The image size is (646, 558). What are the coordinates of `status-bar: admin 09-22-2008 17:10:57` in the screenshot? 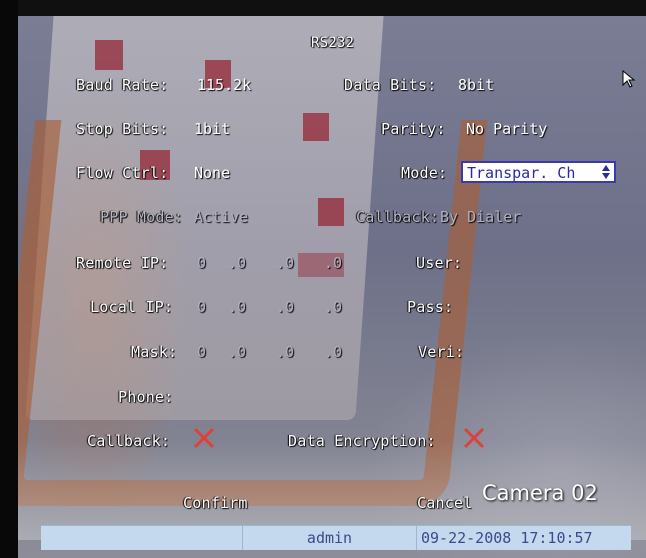 It's located at (336, 537).